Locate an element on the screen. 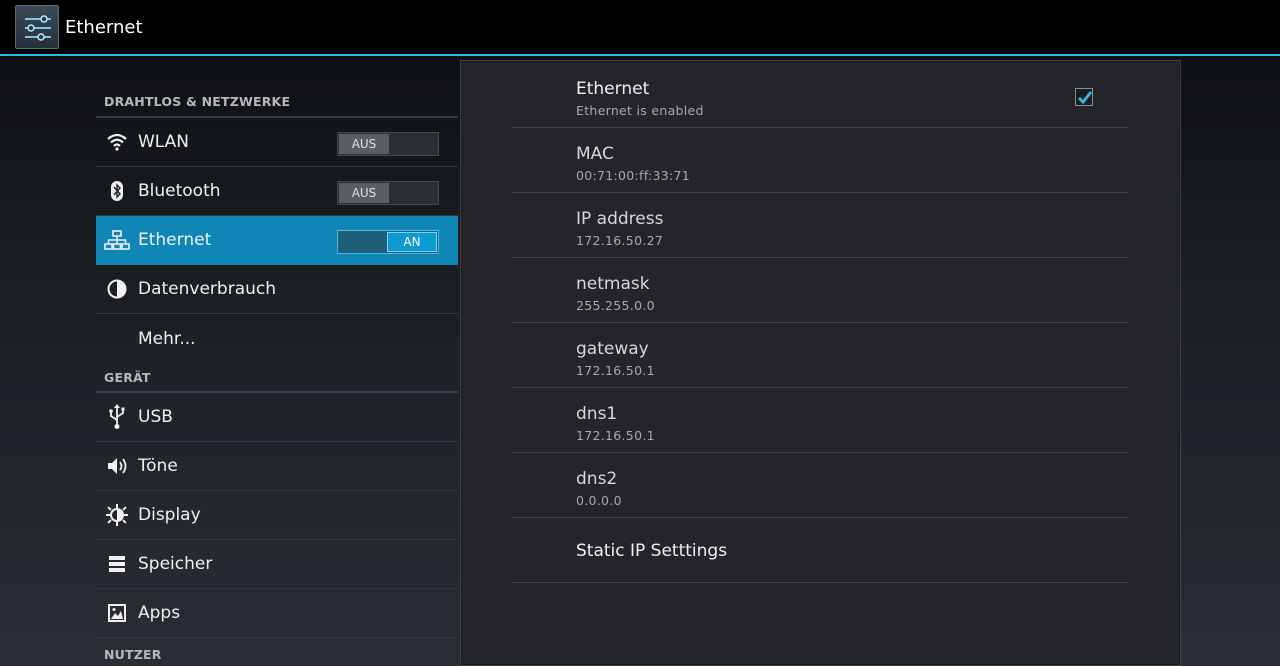 The width and height of the screenshot is (1280, 666). pref-title: dns1 is located at coordinates (597, 414).